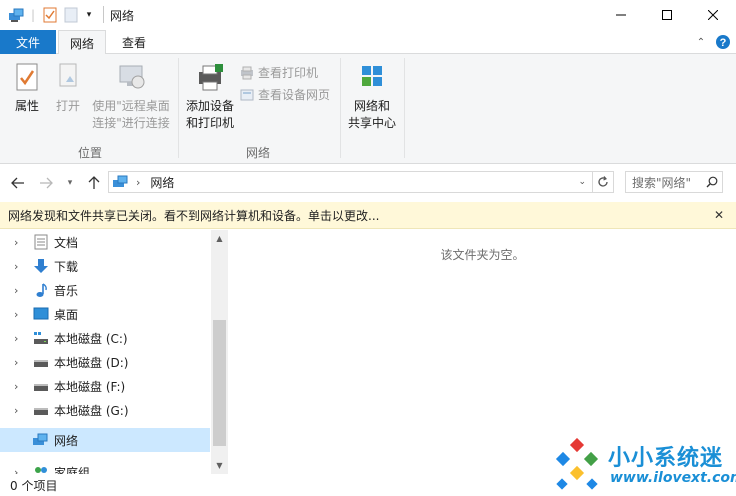 The width and height of the screenshot is (736, 496). I want to click on search-placeholder: 搜索"网络", so click(662, 182).